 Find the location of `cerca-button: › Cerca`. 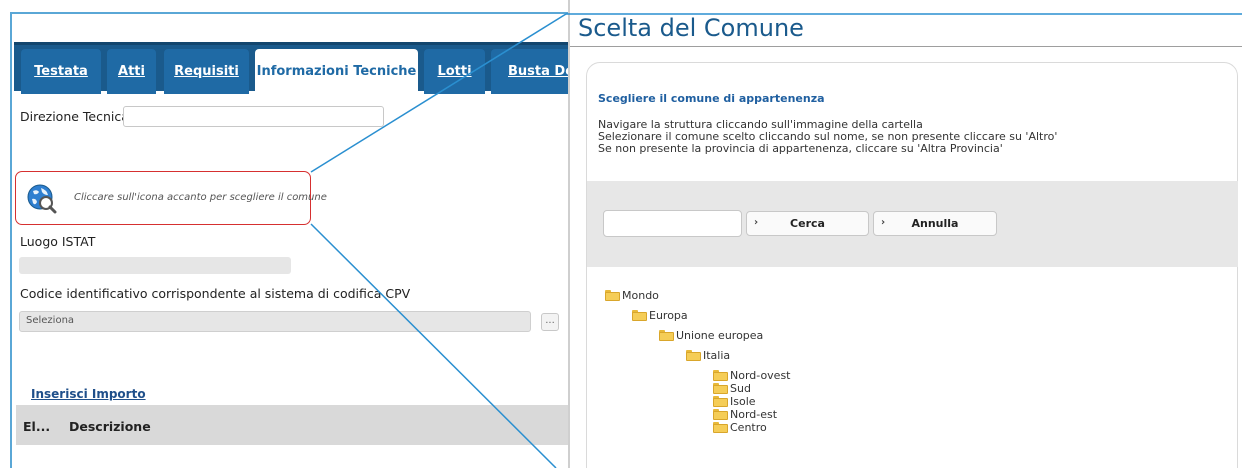

cerca-button: › Cerca is located at coordinates (807, 223).